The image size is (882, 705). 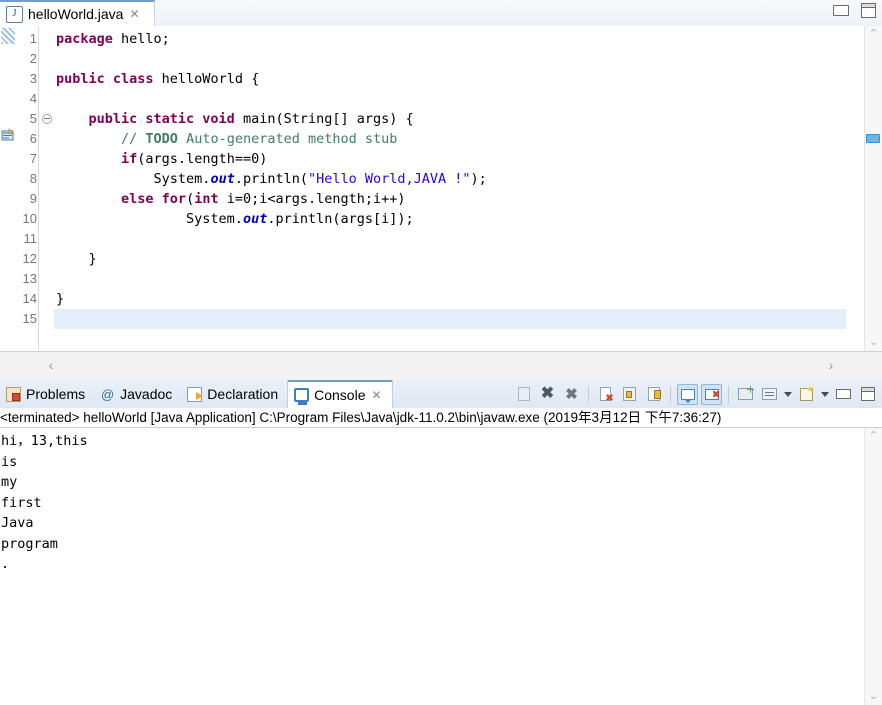 What do you see at coordinates (29, 278) in the screenshot?
I see `line-number: 13` at bounding box center [29, 278].